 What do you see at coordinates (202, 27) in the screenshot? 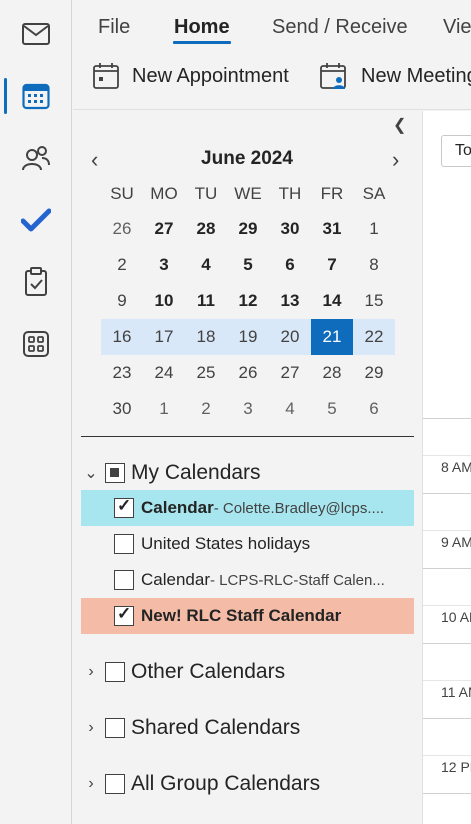
I see `tab-home: Home` at bounding box center [202, 27].